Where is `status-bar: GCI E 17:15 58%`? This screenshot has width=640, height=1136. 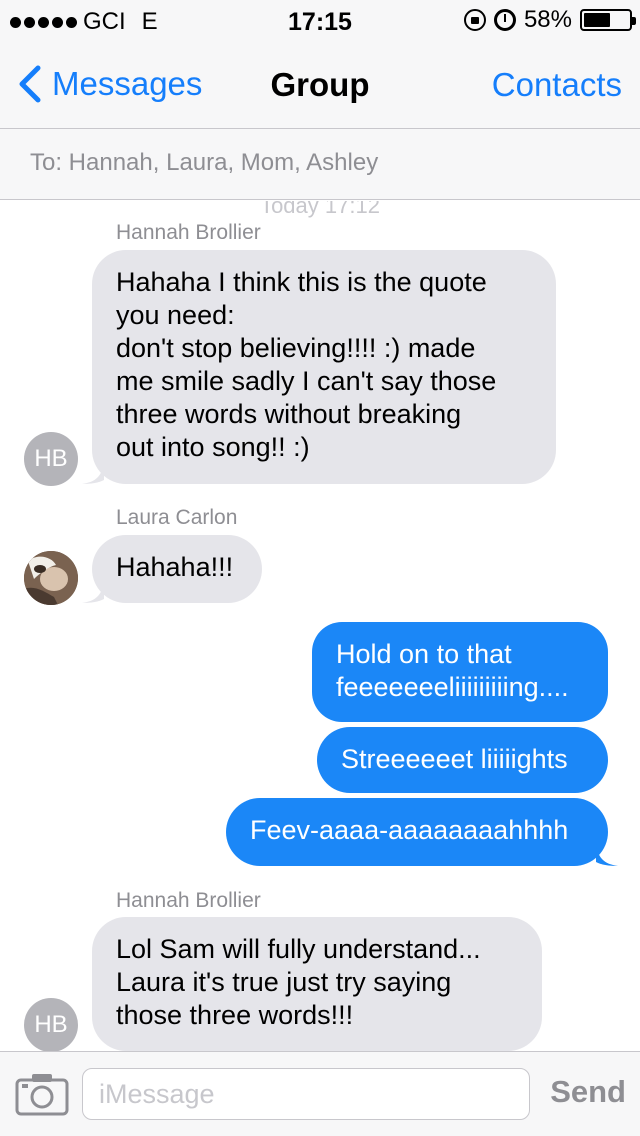 status-bar: GCI E 17:15 58% is located at coordinates (320, 20).